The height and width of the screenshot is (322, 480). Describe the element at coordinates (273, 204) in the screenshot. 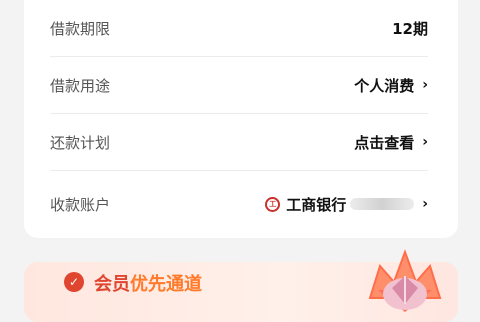

I see `icbc-logo-icon: 工` at that location.